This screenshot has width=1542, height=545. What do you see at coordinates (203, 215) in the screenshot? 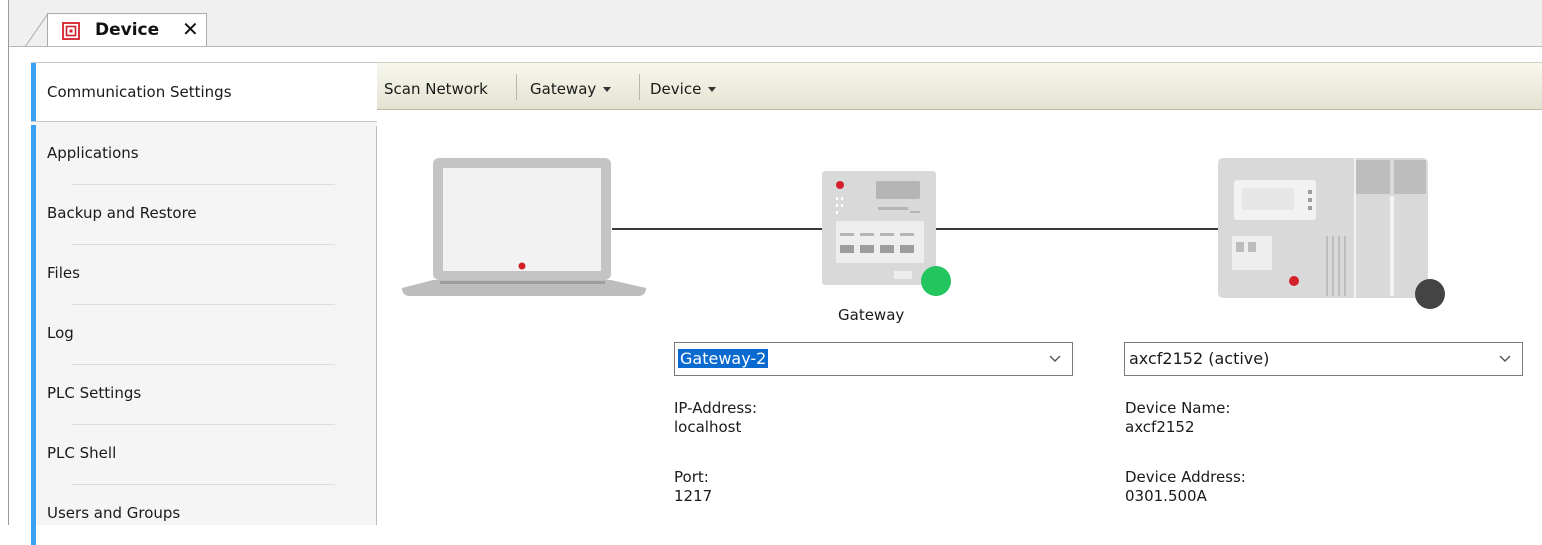
I see `nav-item-backup-and-restore: Backup and Restore` at bounding box center [203, 215].